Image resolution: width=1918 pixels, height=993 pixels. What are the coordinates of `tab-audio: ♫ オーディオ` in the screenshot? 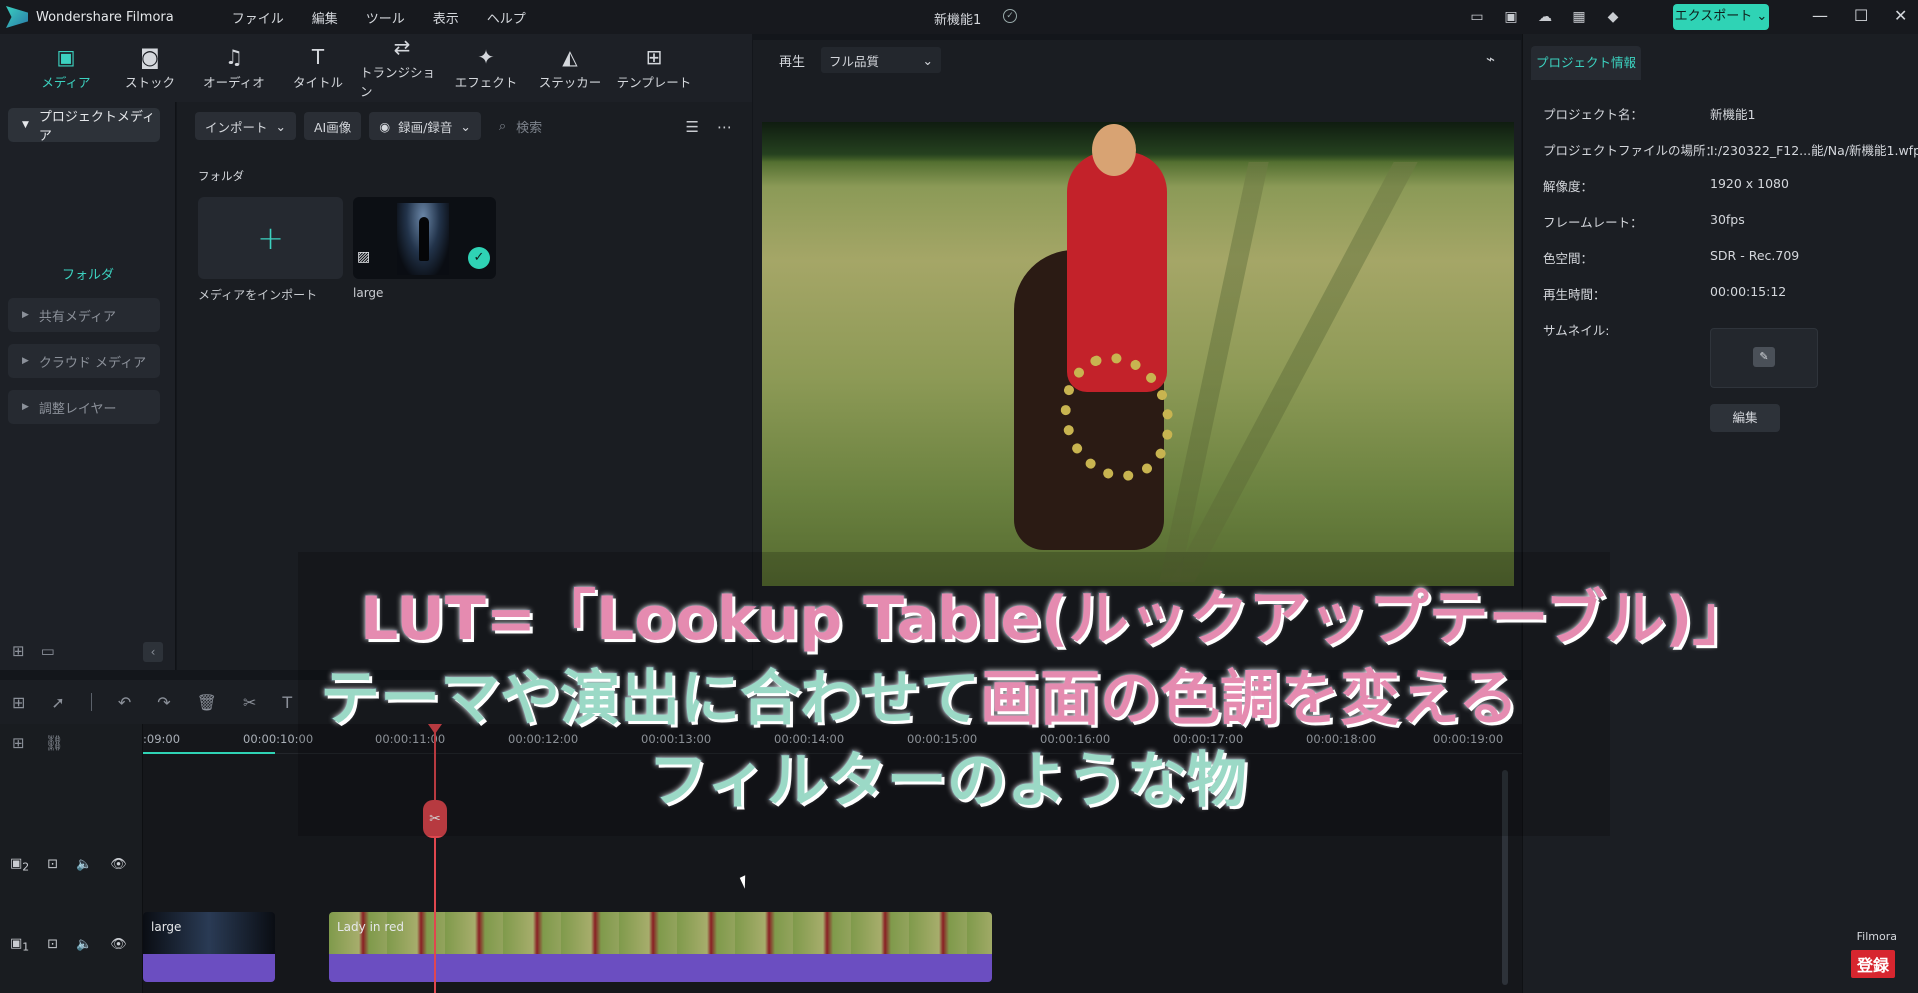 It's located at (234, 68).